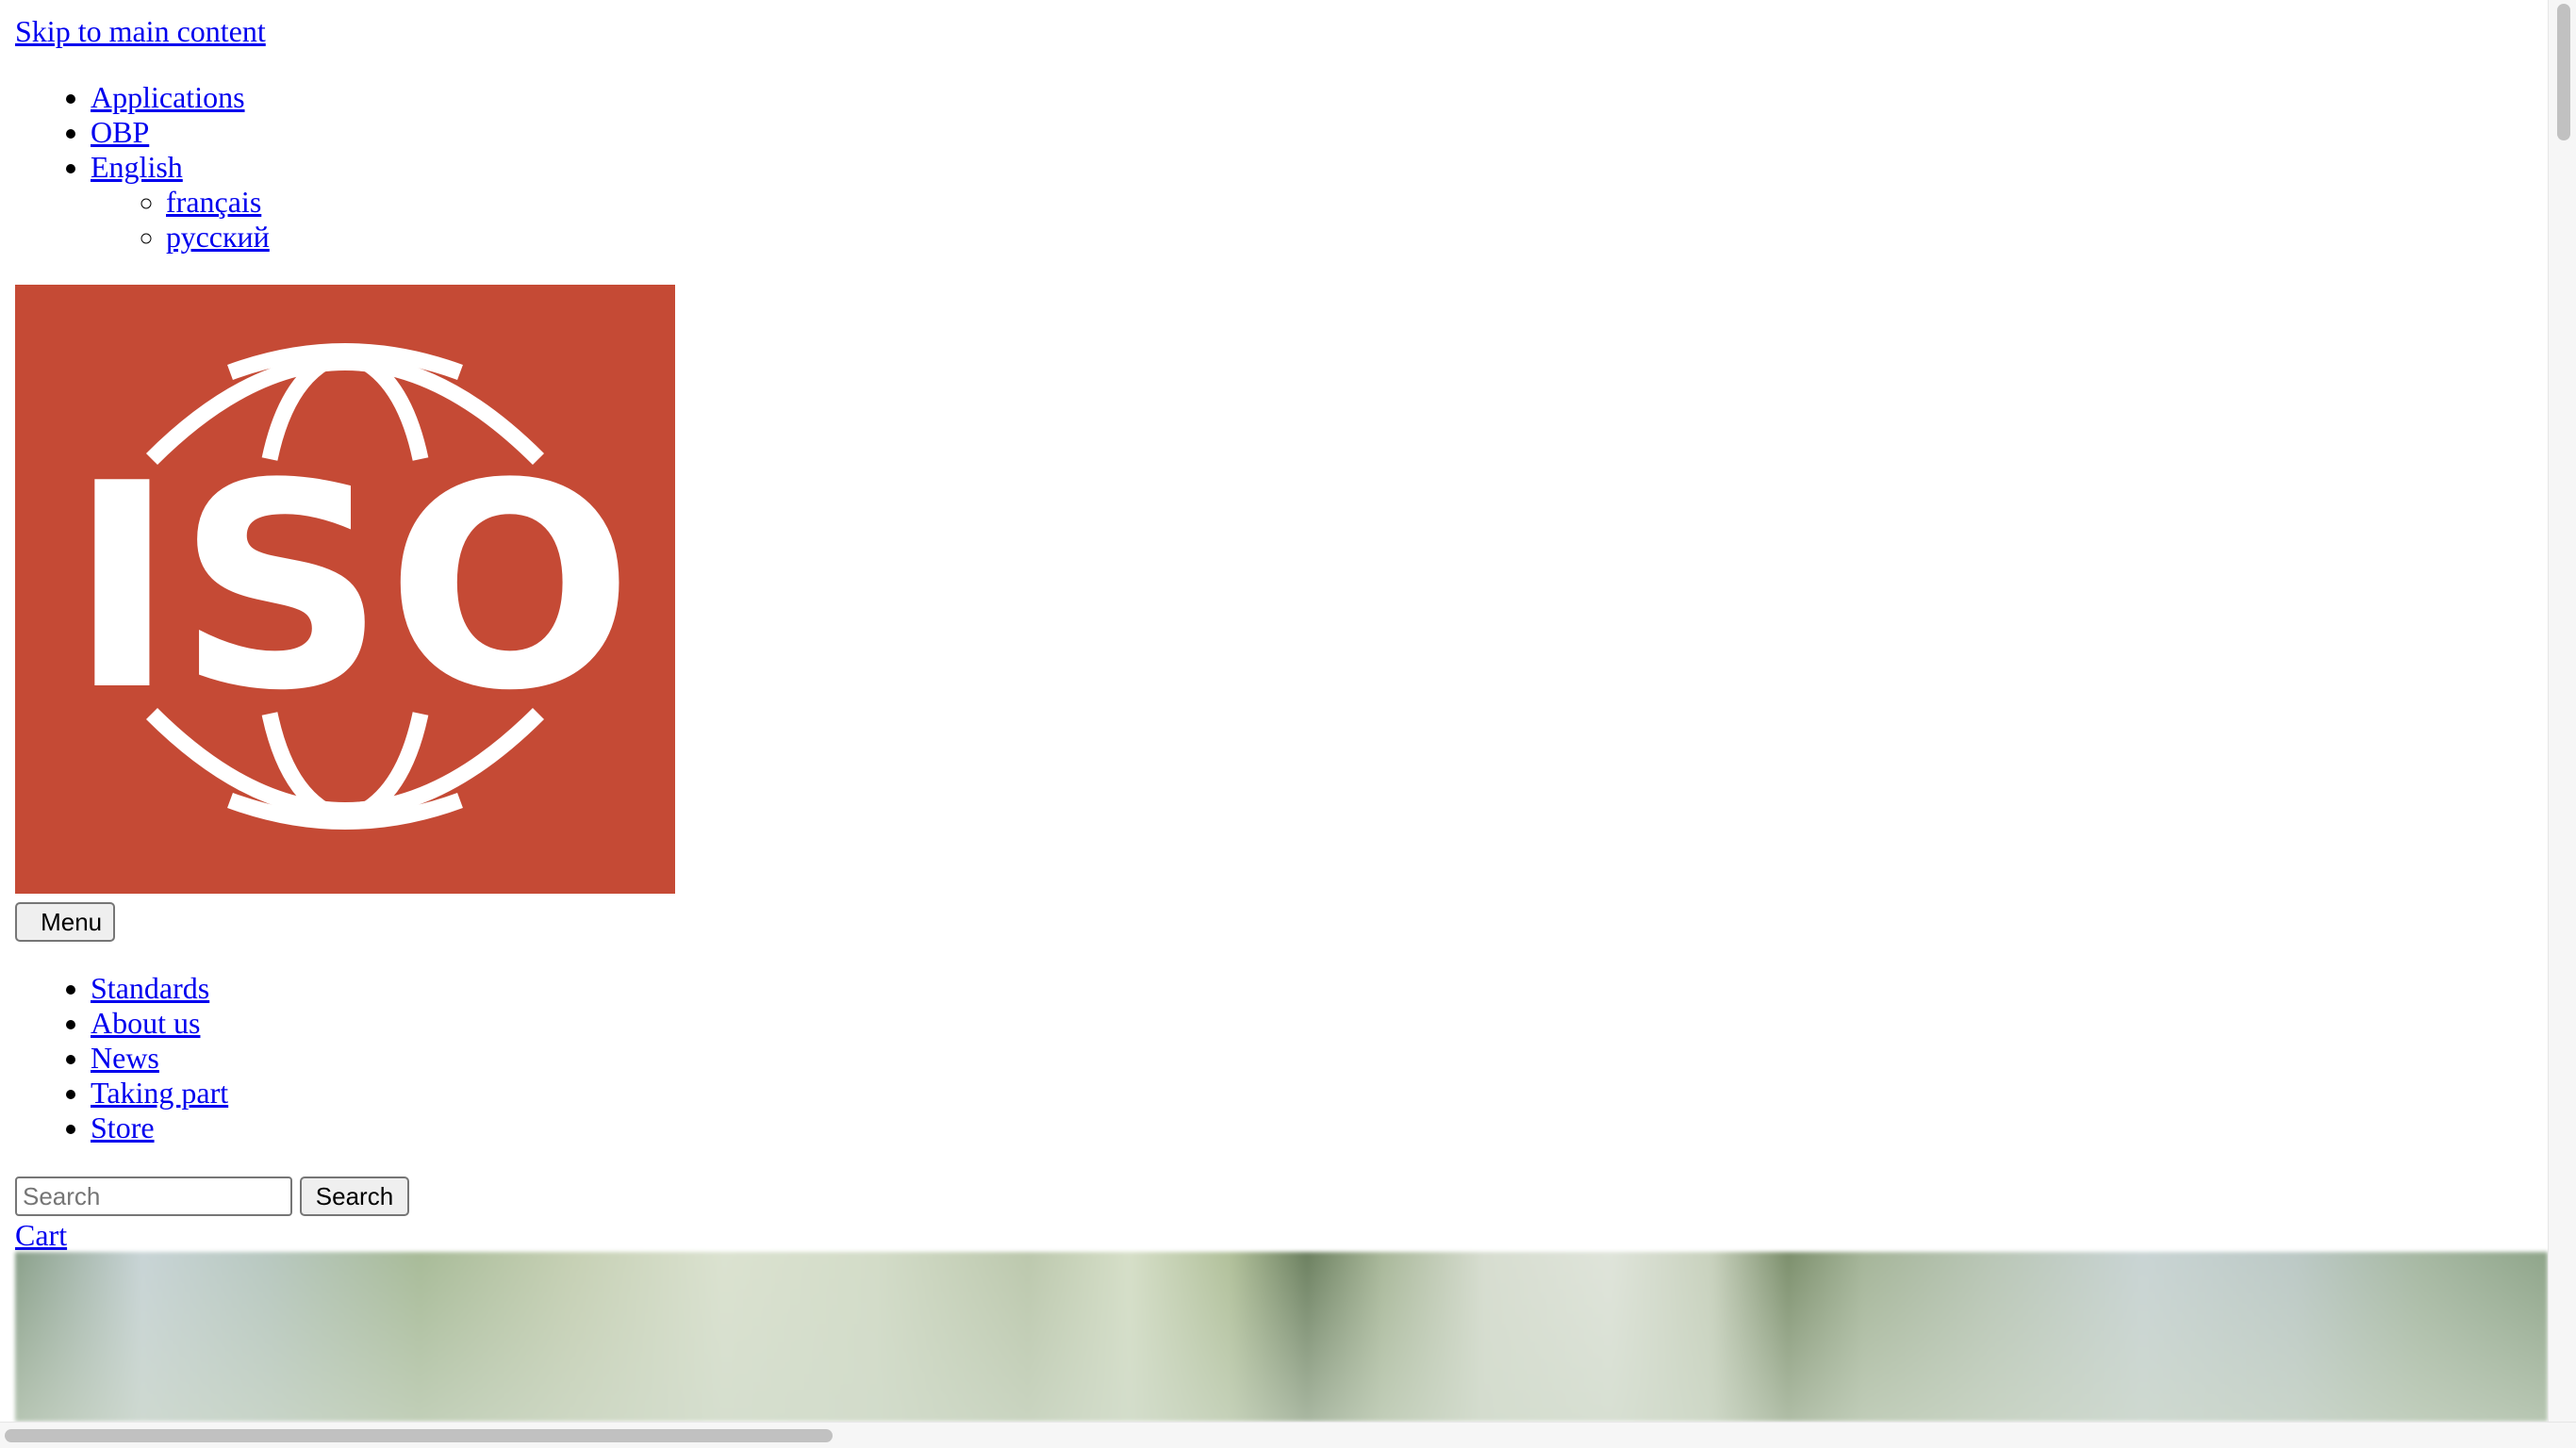  I want to click on iso-logo: ISO, so click(345, 589).